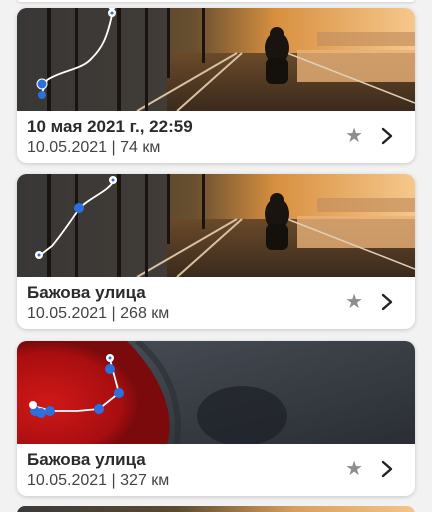  Describe the element at coordinates (145, 313) in the screenshot. I see `trip-distance: 268 км` at that location.